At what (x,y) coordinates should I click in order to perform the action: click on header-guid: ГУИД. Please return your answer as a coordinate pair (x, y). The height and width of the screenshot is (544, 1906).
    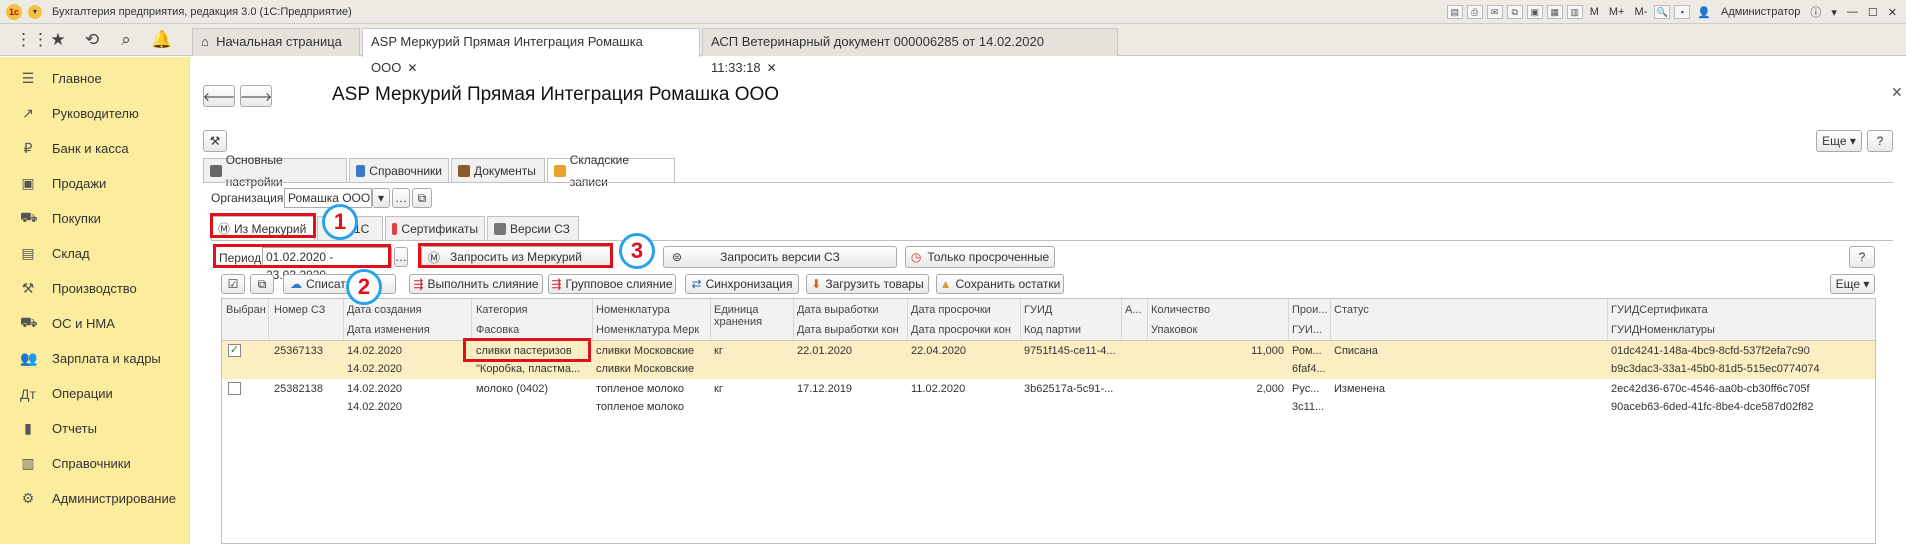
    Looking at the image, I should click on (1071, 310).